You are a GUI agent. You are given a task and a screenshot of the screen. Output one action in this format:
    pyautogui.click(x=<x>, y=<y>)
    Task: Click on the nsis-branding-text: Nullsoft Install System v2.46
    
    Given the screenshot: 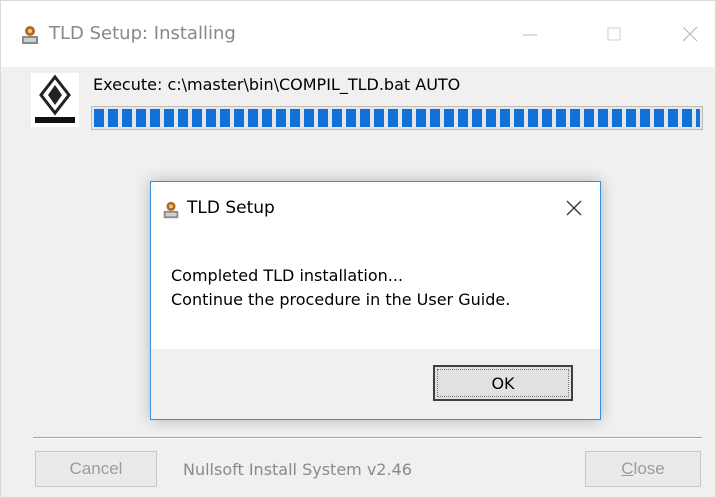 What is the action you would take?
    pyautogui.click(x=297, y=469)
    